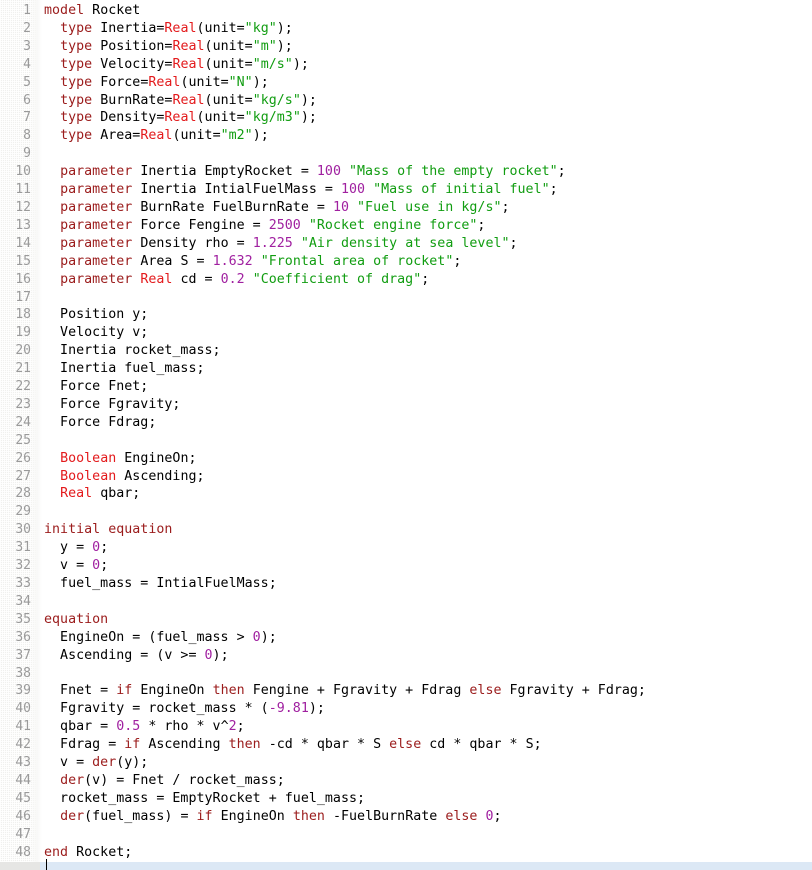  I want to click on code-line: Real qbar;, so click(428, 494).